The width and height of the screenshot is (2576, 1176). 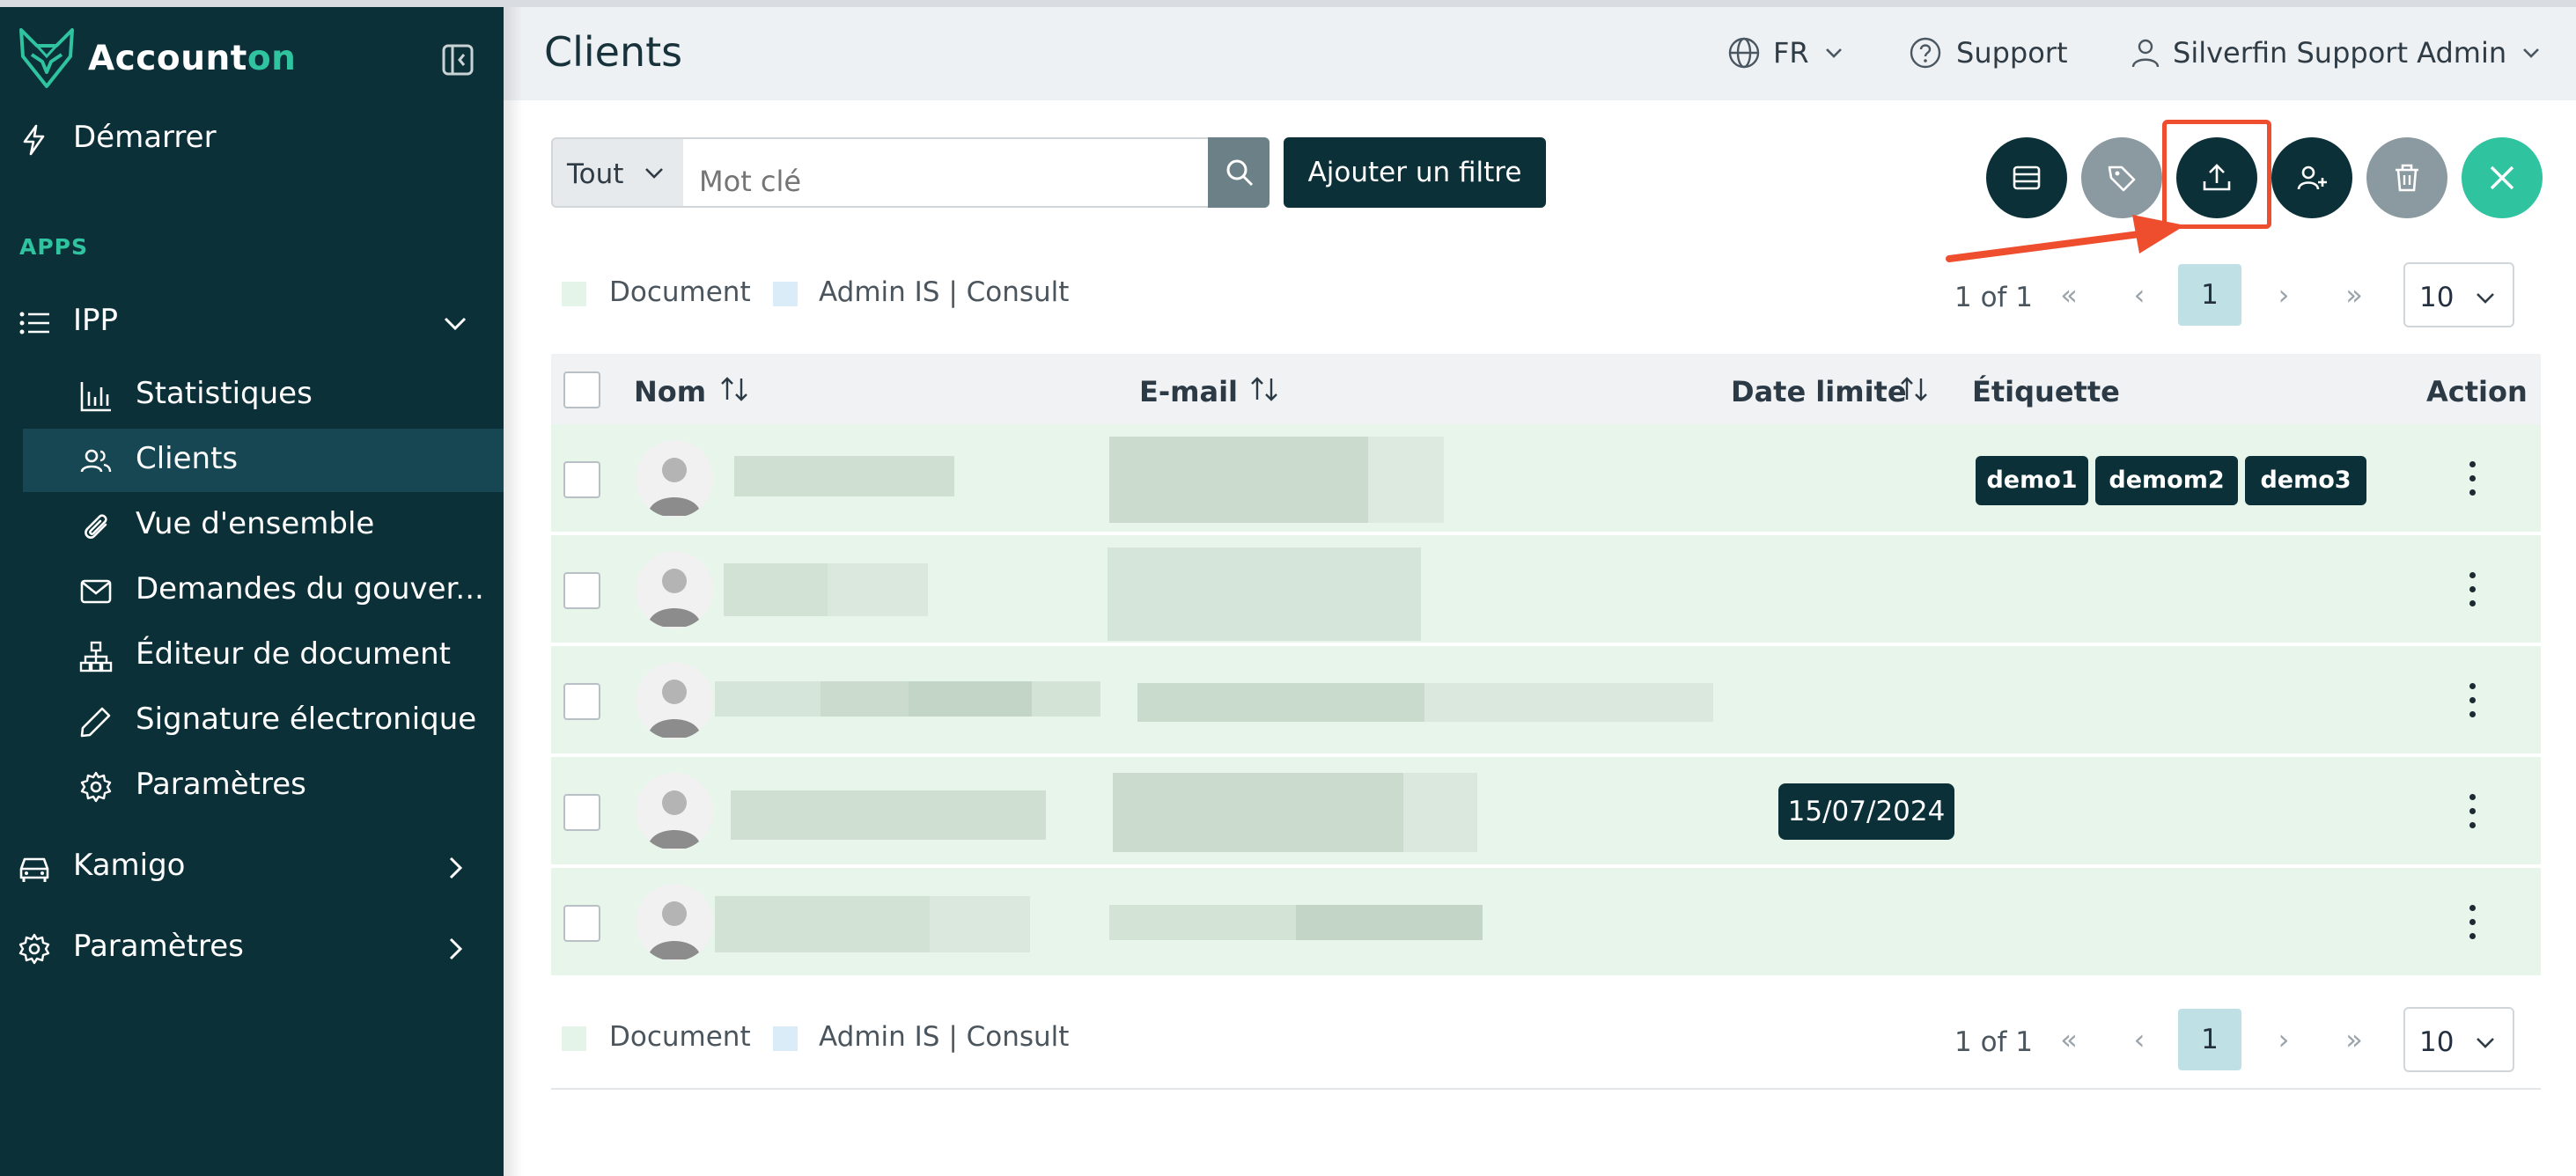 I want to click on paperclip-icon, so click(x=96, y=526).